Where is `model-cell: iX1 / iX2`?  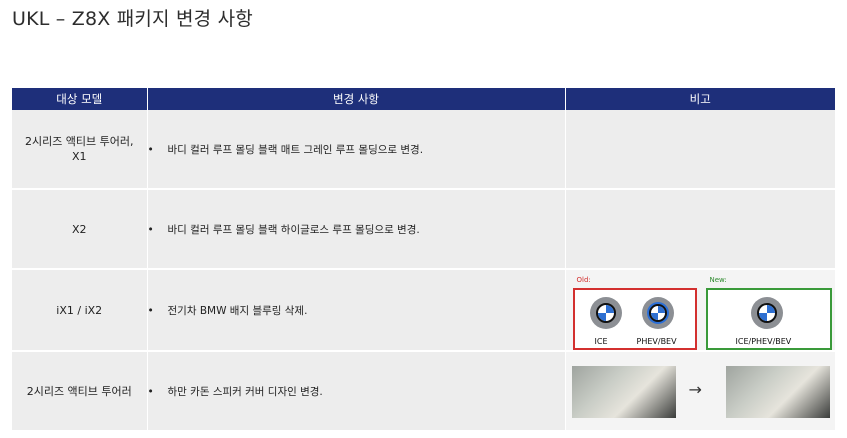 model-cell: iX1 / iX2 is located at coordinates (80, 310).